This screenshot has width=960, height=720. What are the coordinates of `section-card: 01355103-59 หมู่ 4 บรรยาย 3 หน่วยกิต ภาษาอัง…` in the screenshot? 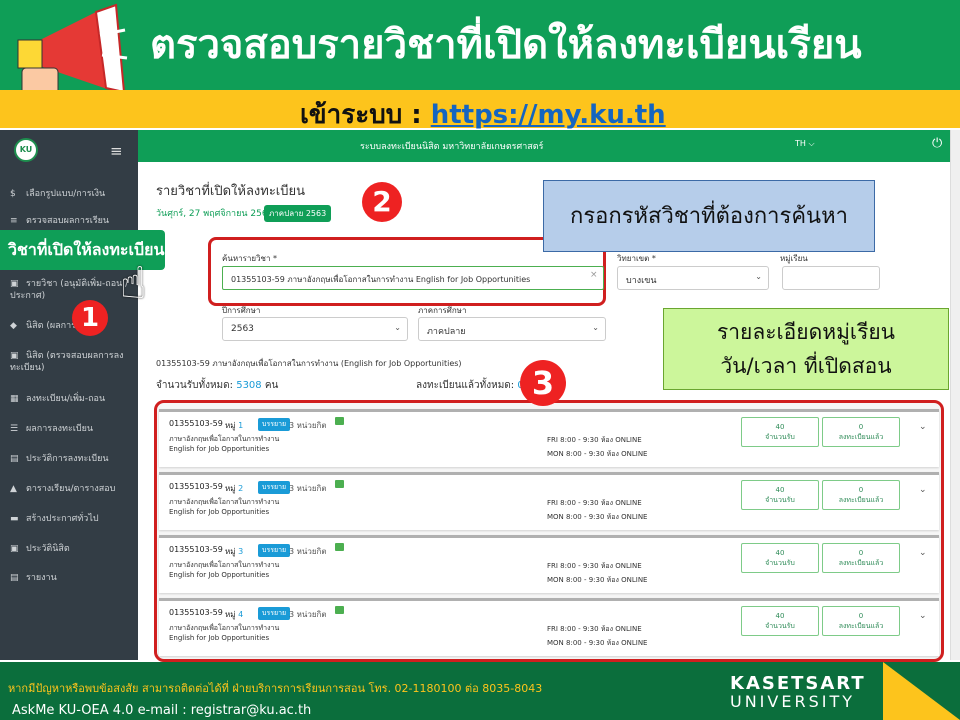 It's located at (549, 627).